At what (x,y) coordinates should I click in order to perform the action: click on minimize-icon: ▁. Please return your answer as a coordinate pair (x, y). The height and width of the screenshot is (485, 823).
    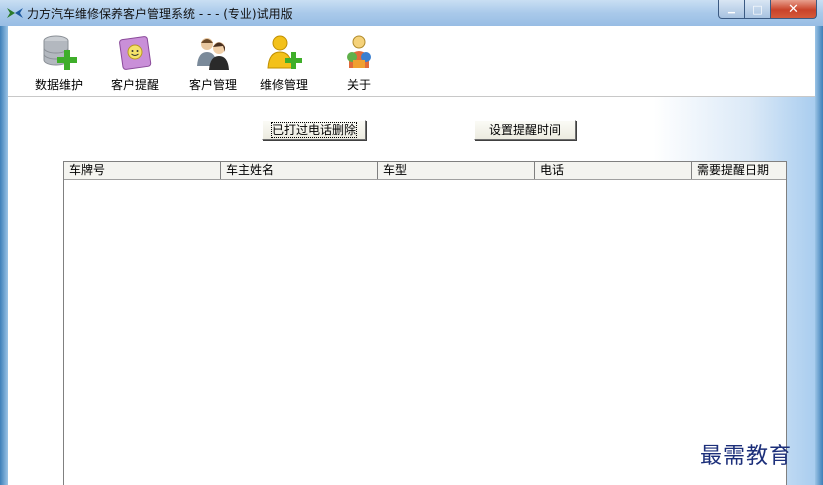
    Looking at the image, I should click on (731, 9).